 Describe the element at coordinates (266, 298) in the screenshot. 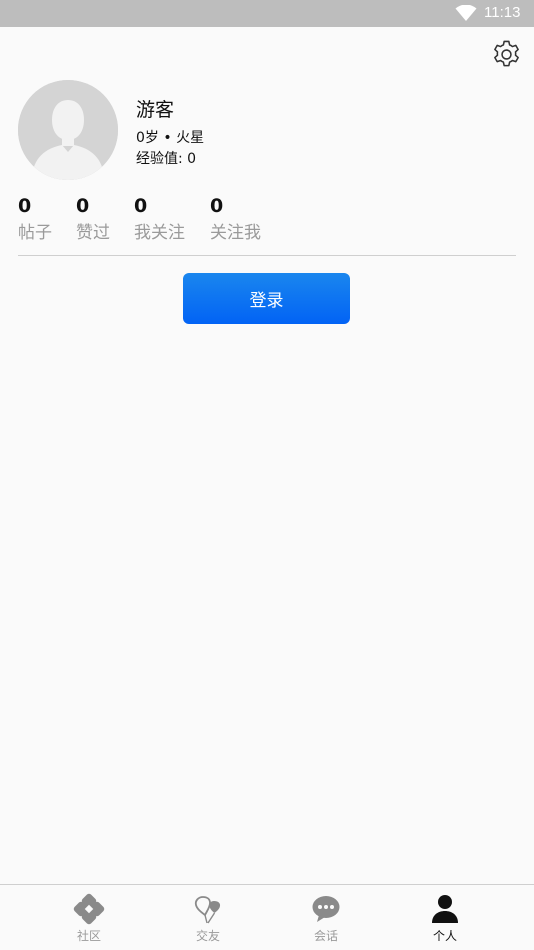

I see `login-button: 登录` at that location.